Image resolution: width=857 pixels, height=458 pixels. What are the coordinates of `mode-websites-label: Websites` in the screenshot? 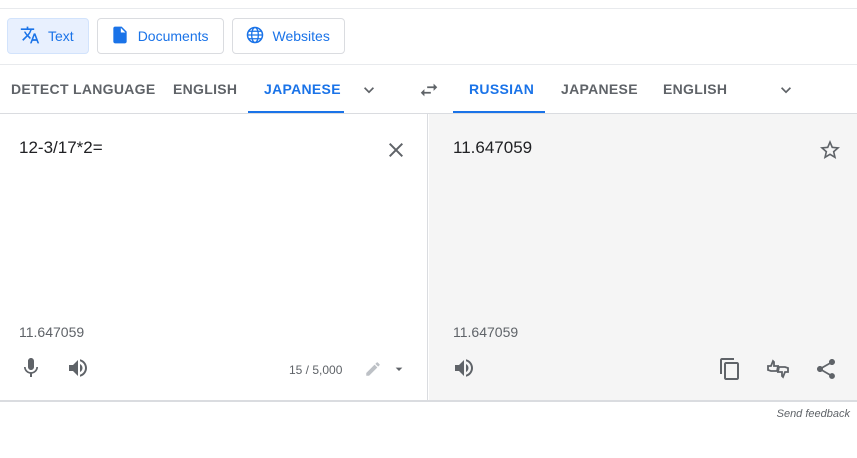 It's located at (301, 36).